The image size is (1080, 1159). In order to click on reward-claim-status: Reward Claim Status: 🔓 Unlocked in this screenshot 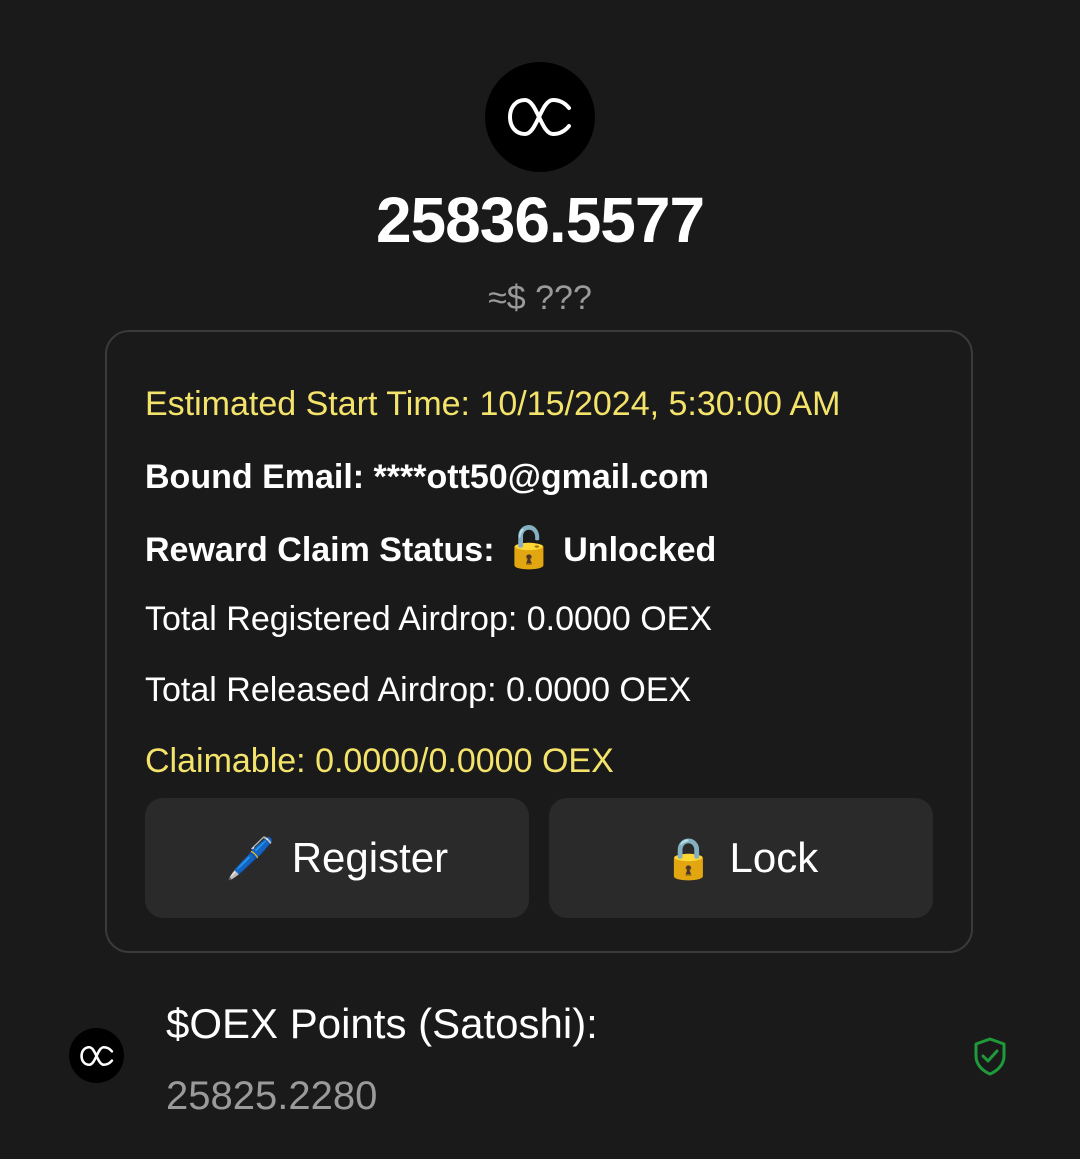, I will do `click(430, 549)`.